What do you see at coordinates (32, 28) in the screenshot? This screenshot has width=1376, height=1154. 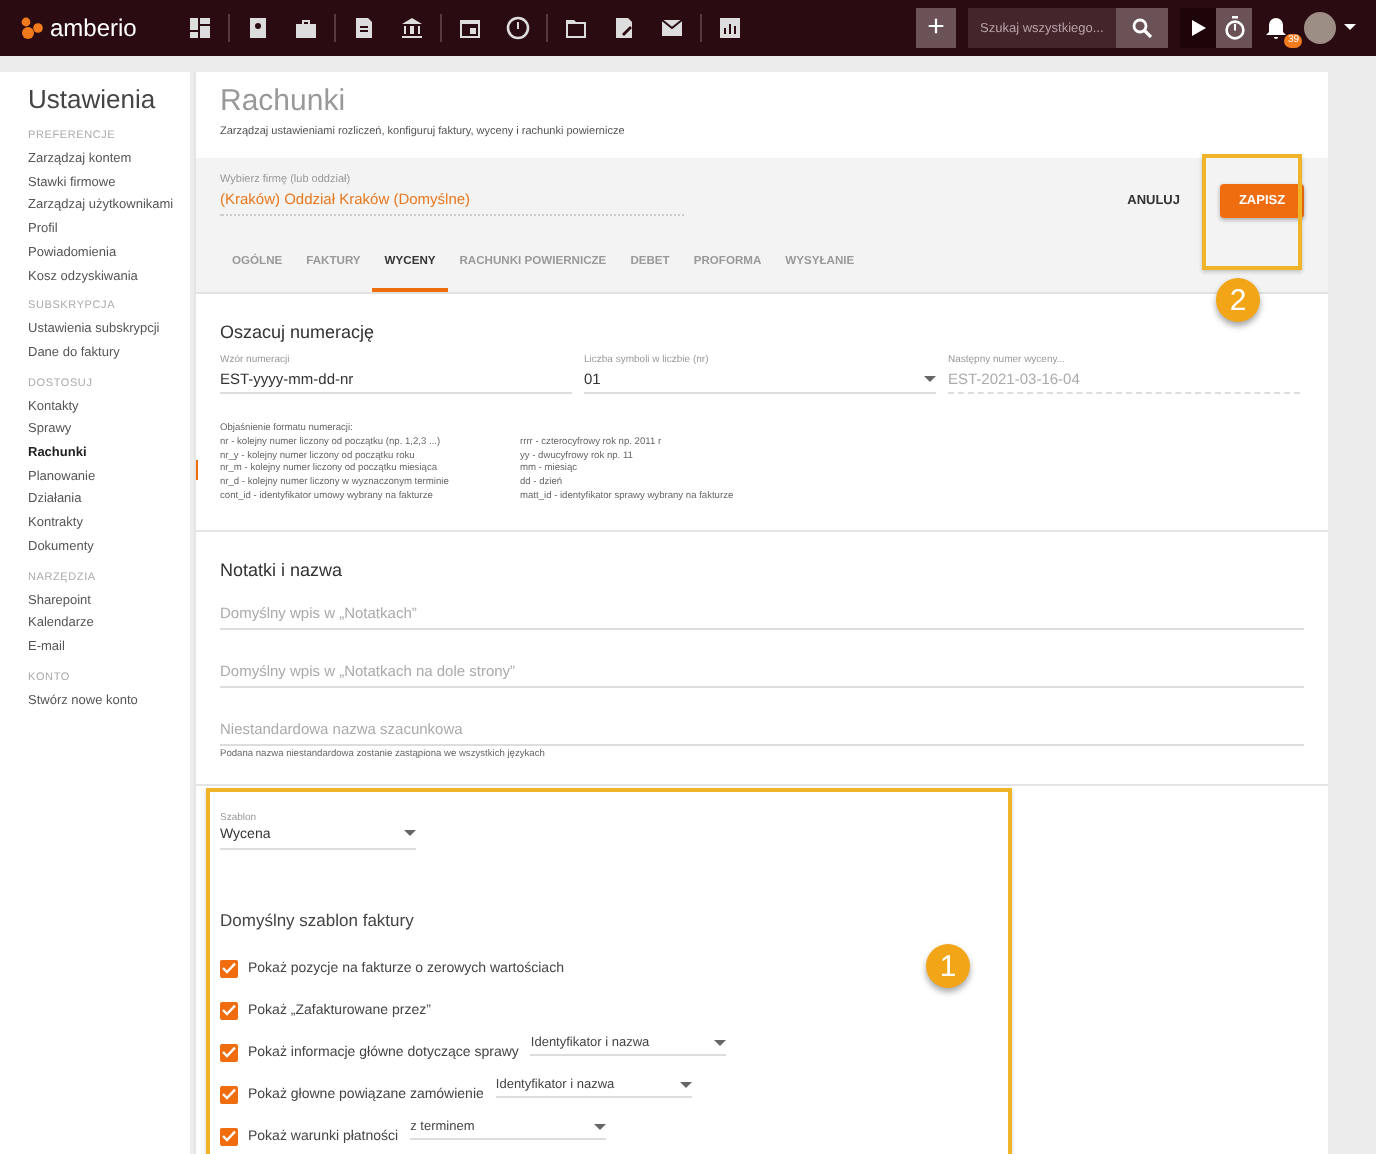 I see `logo-icon` at bounding box center [32, 28].